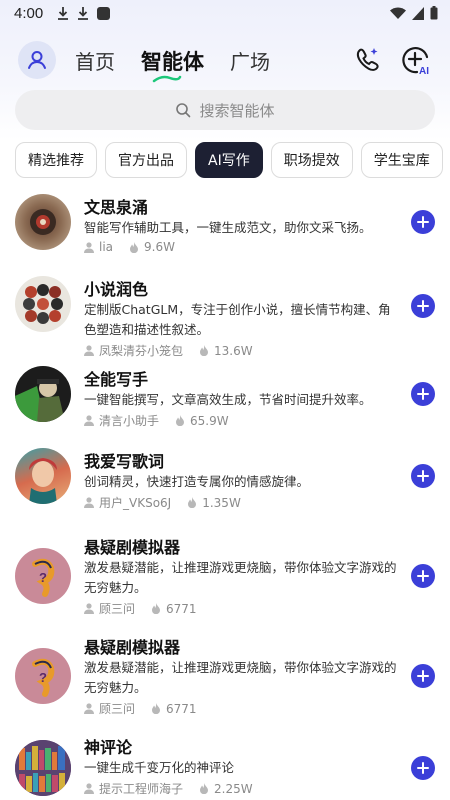  What do you see at coordinates (159, 767) in the screenshot?
I see `agent-description: 一键生成千变万化的神评论` at bounding box center [159, 767].